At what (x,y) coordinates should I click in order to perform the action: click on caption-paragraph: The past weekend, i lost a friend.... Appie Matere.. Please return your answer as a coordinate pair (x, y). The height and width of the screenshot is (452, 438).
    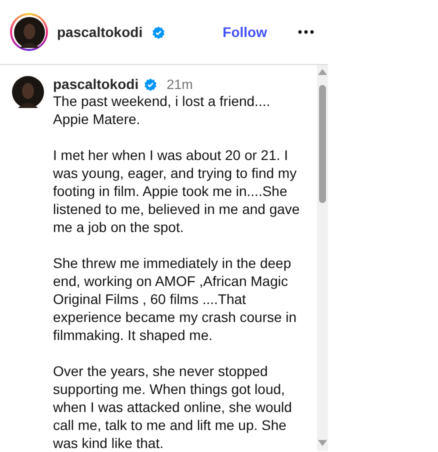
    Looking at the image, I should click on (162, 110).